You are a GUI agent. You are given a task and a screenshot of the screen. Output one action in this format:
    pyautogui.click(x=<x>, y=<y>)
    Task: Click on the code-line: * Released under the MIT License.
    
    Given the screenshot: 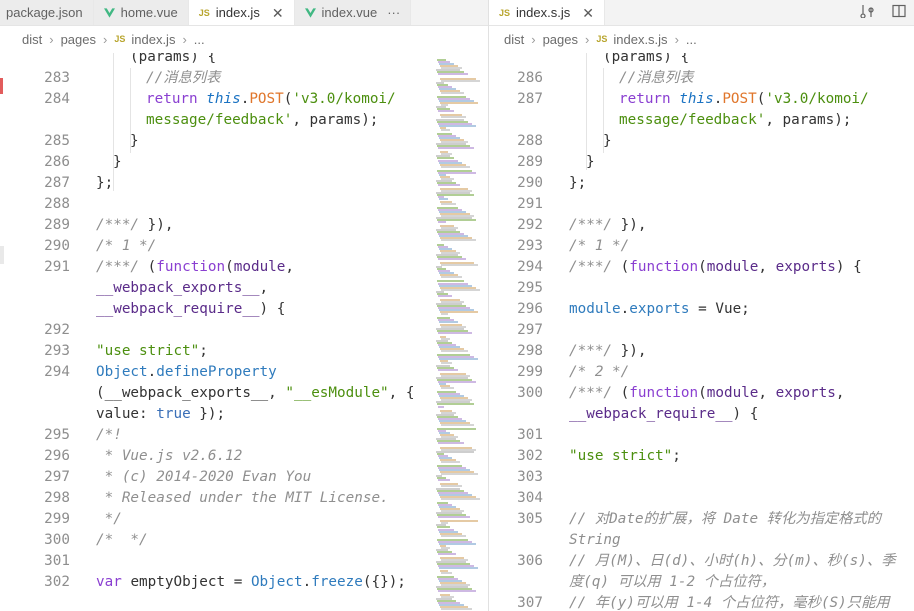 What is the action you would take?
    pyautogui.click(x=242, y=498)
    